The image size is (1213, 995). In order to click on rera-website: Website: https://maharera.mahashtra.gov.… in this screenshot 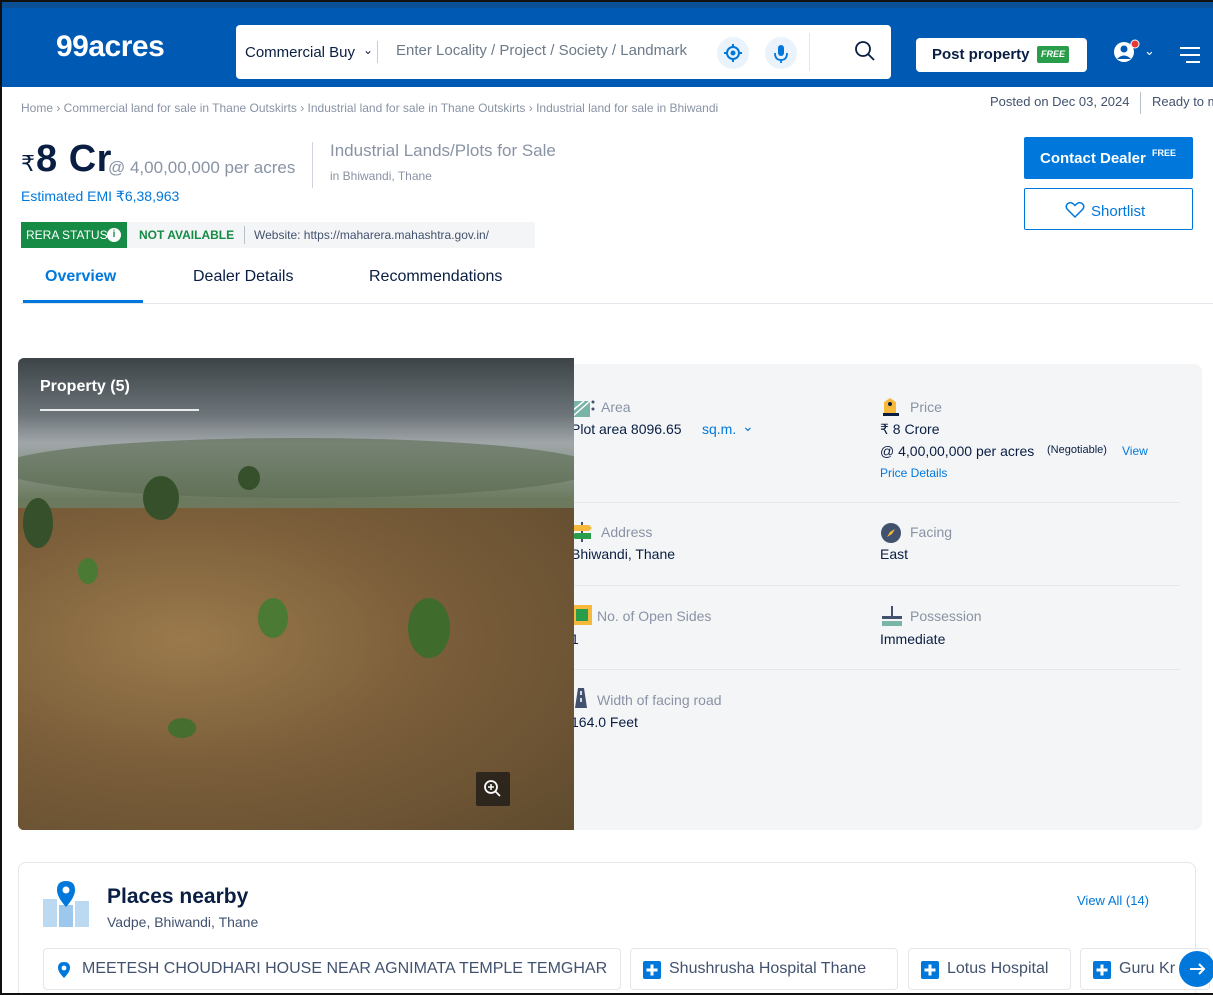, I will do `click(372, 235)`.